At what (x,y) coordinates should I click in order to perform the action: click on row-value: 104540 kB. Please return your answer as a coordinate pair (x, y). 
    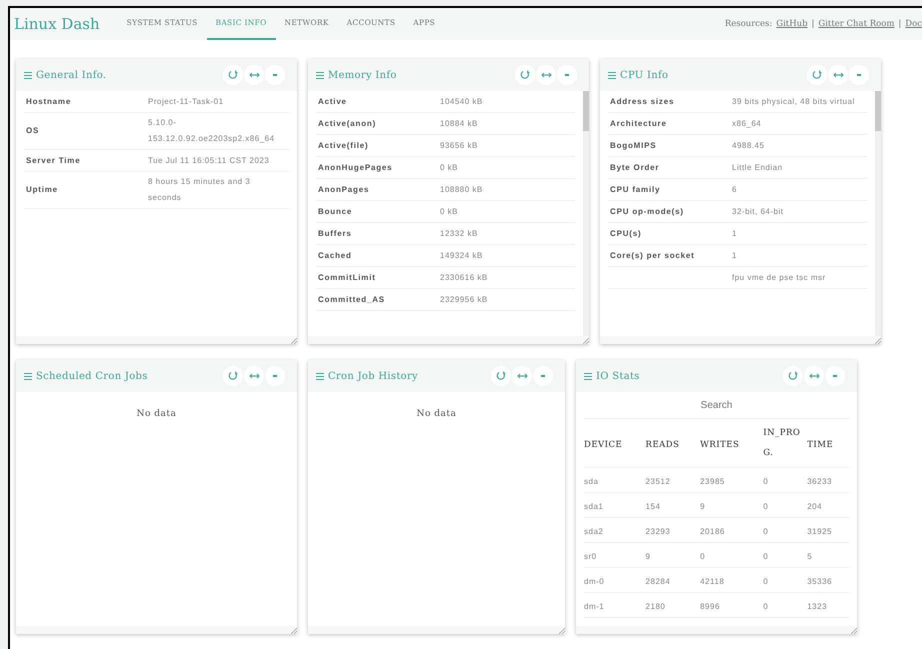
    Looking at the image, I should click on (461, 101).